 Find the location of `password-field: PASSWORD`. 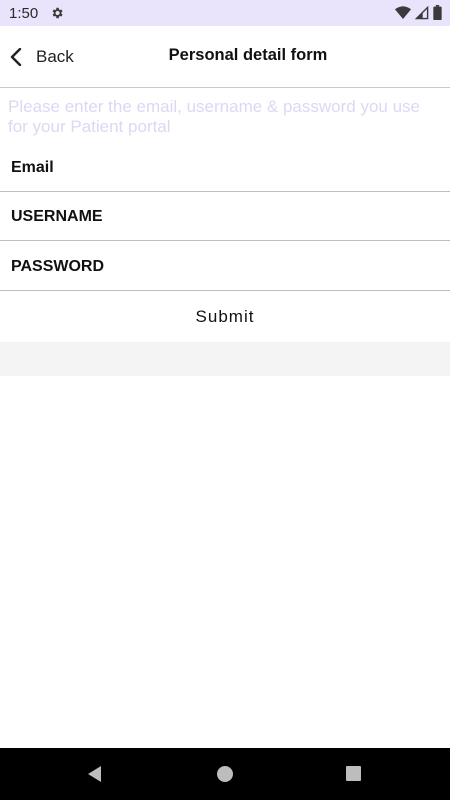

password-field: PASSWORD is located at coordinates (225, 266).